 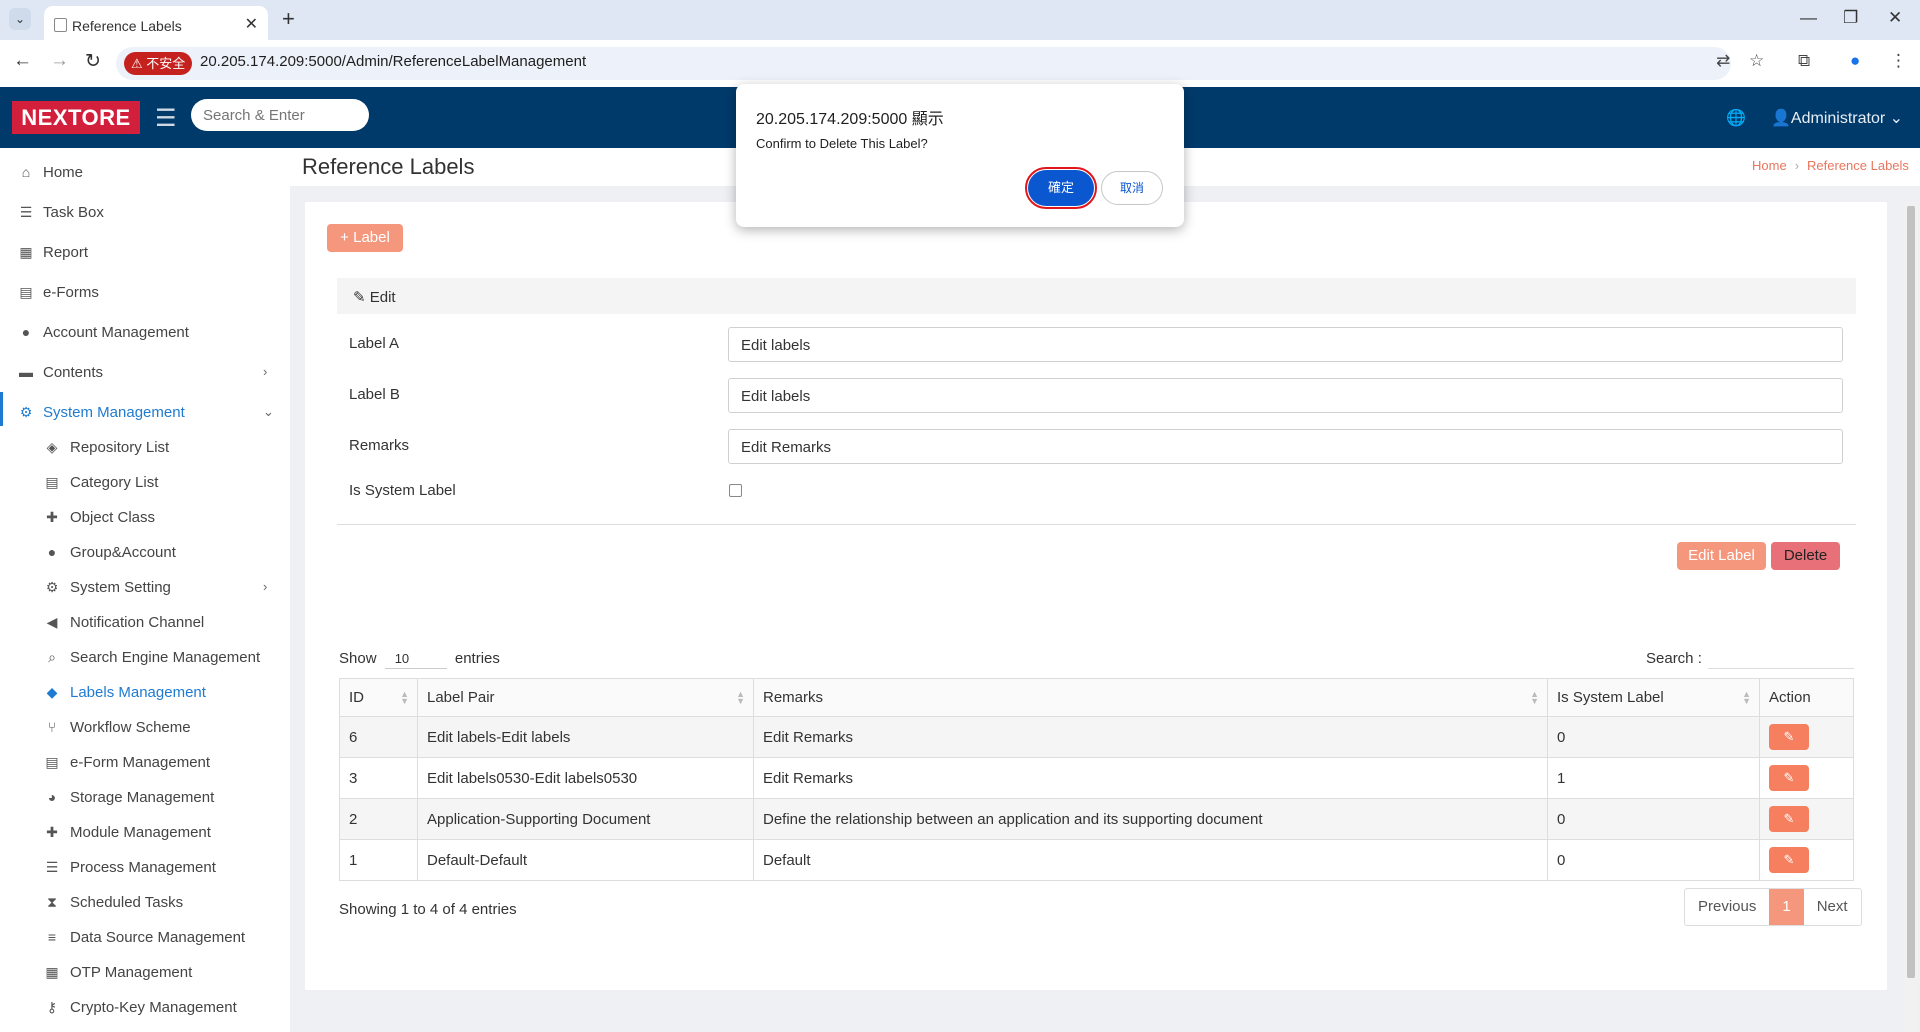 I want to click on sidebar-subitem-e-form-management: ▤ e-Form Management, so click(x=145, y=762).